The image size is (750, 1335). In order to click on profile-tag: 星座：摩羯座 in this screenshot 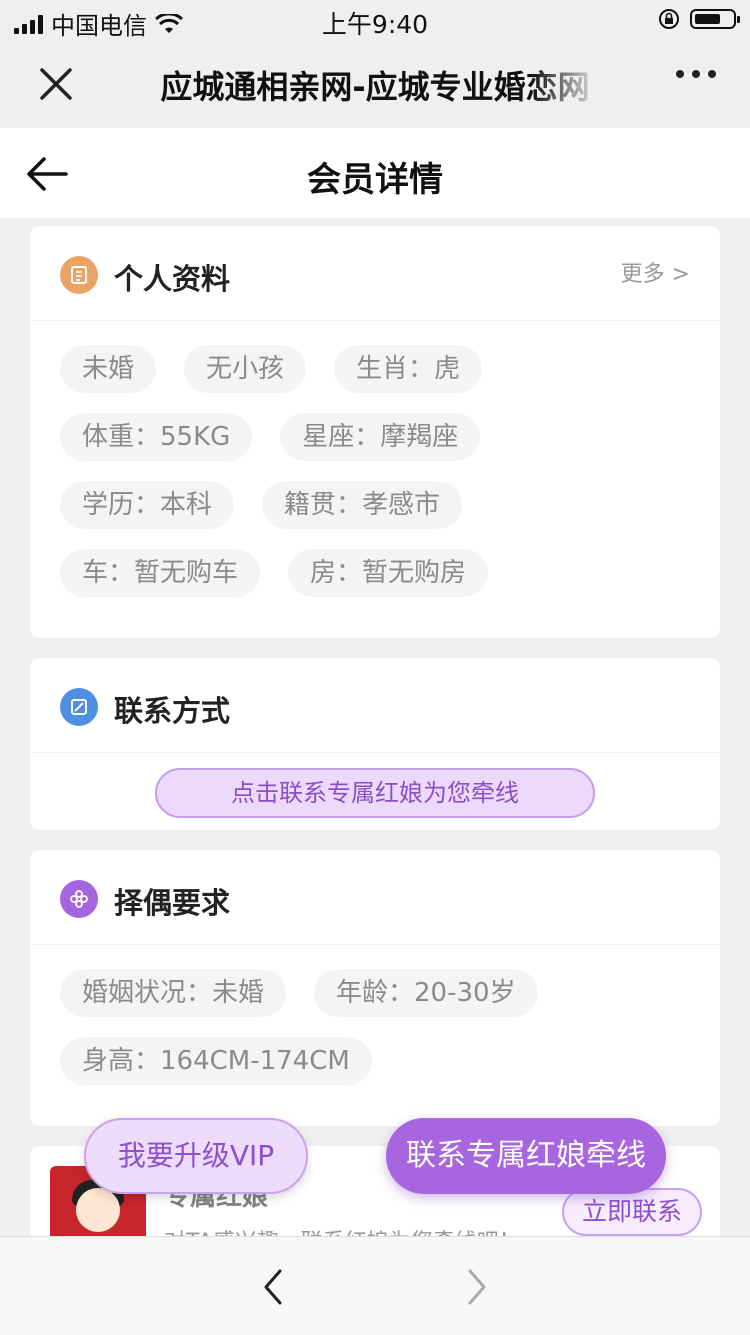, I will do `click(380, 437)`.